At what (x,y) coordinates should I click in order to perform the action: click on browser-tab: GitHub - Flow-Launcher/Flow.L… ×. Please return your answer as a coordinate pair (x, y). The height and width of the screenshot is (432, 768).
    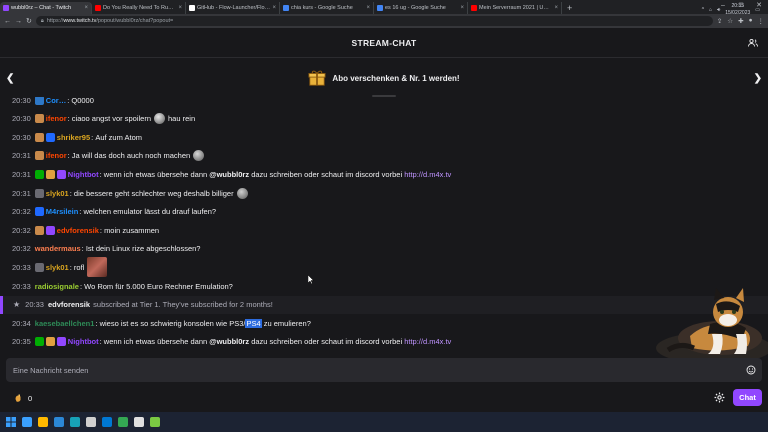
    Looking at the image, I should click on (233, 8).